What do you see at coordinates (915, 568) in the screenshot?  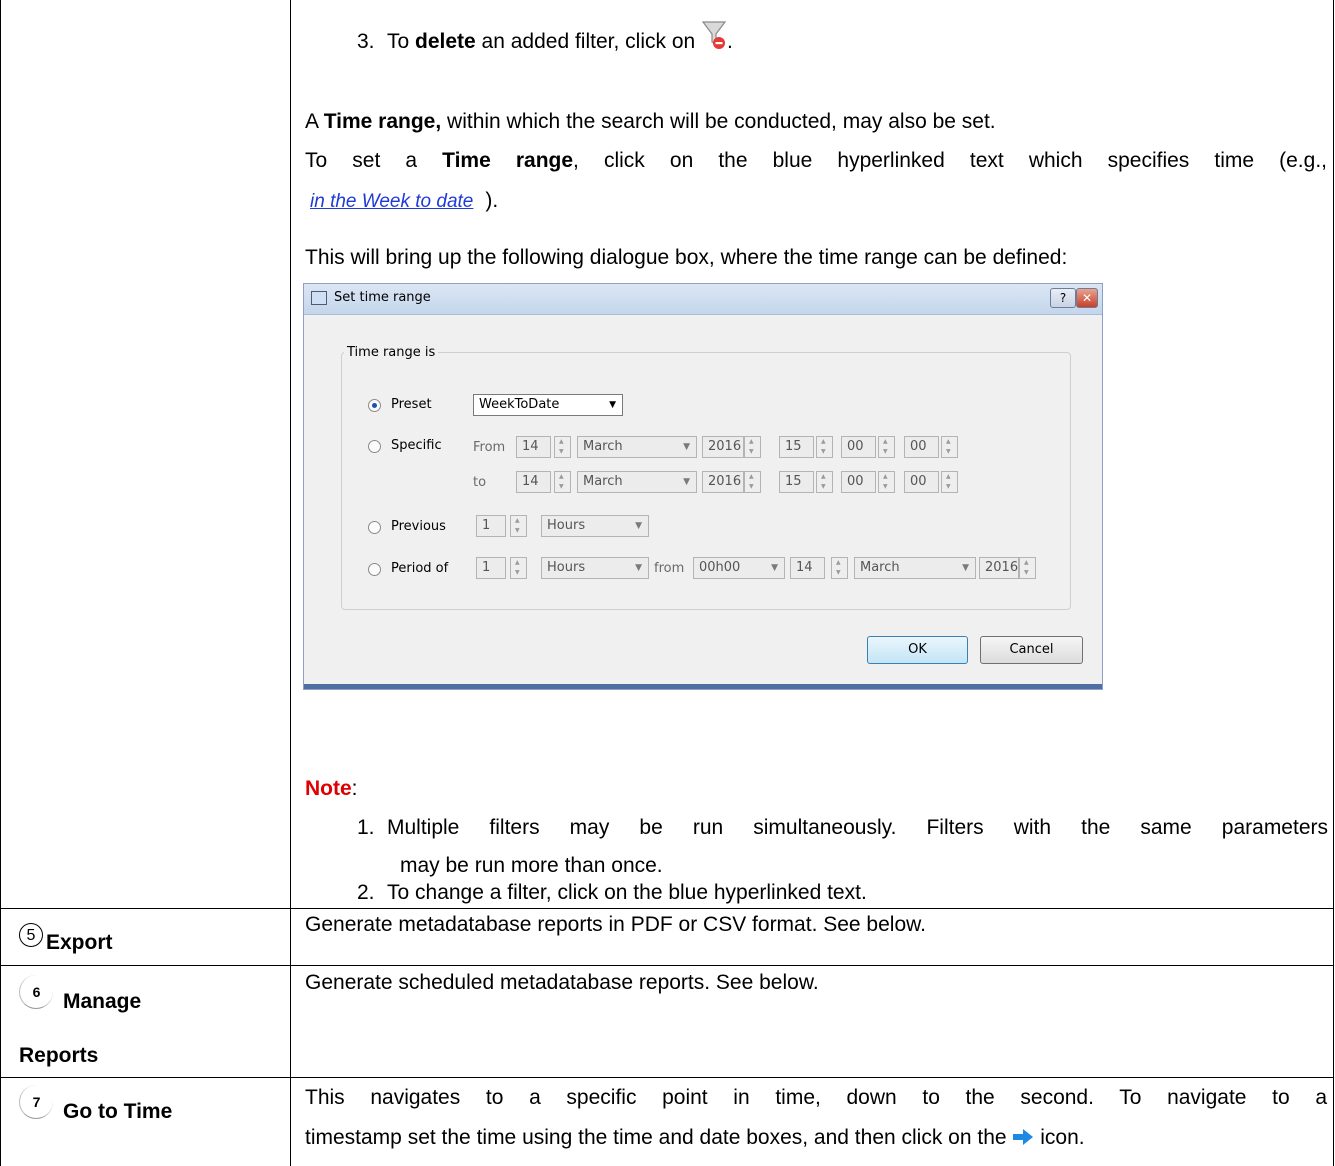 I see `period-month-select: March ▼` at bounding box center [915, 568].